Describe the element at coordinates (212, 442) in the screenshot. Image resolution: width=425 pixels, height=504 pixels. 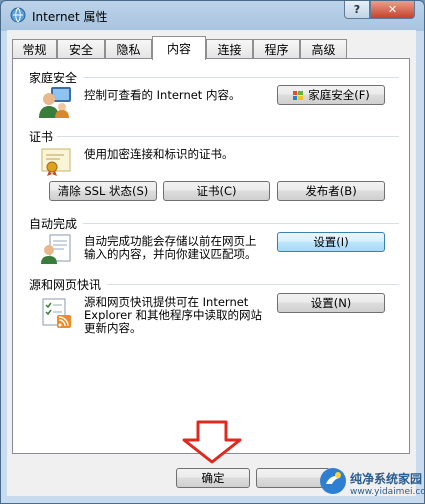
I see `red-arrow-annotation` at that location.